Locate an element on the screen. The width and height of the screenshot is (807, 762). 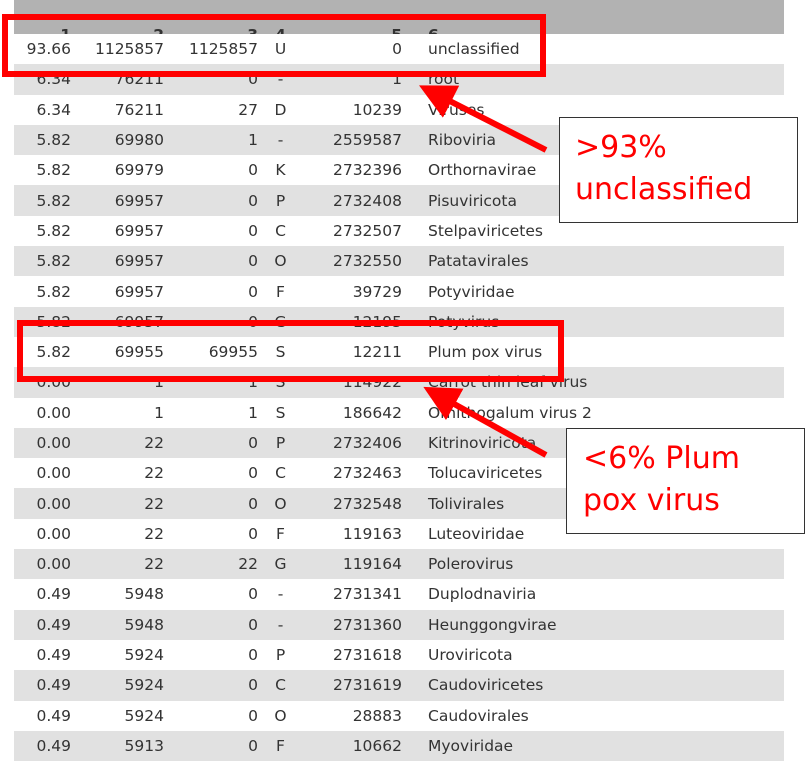
rank-cell: S is located at coordinates (280, 412).